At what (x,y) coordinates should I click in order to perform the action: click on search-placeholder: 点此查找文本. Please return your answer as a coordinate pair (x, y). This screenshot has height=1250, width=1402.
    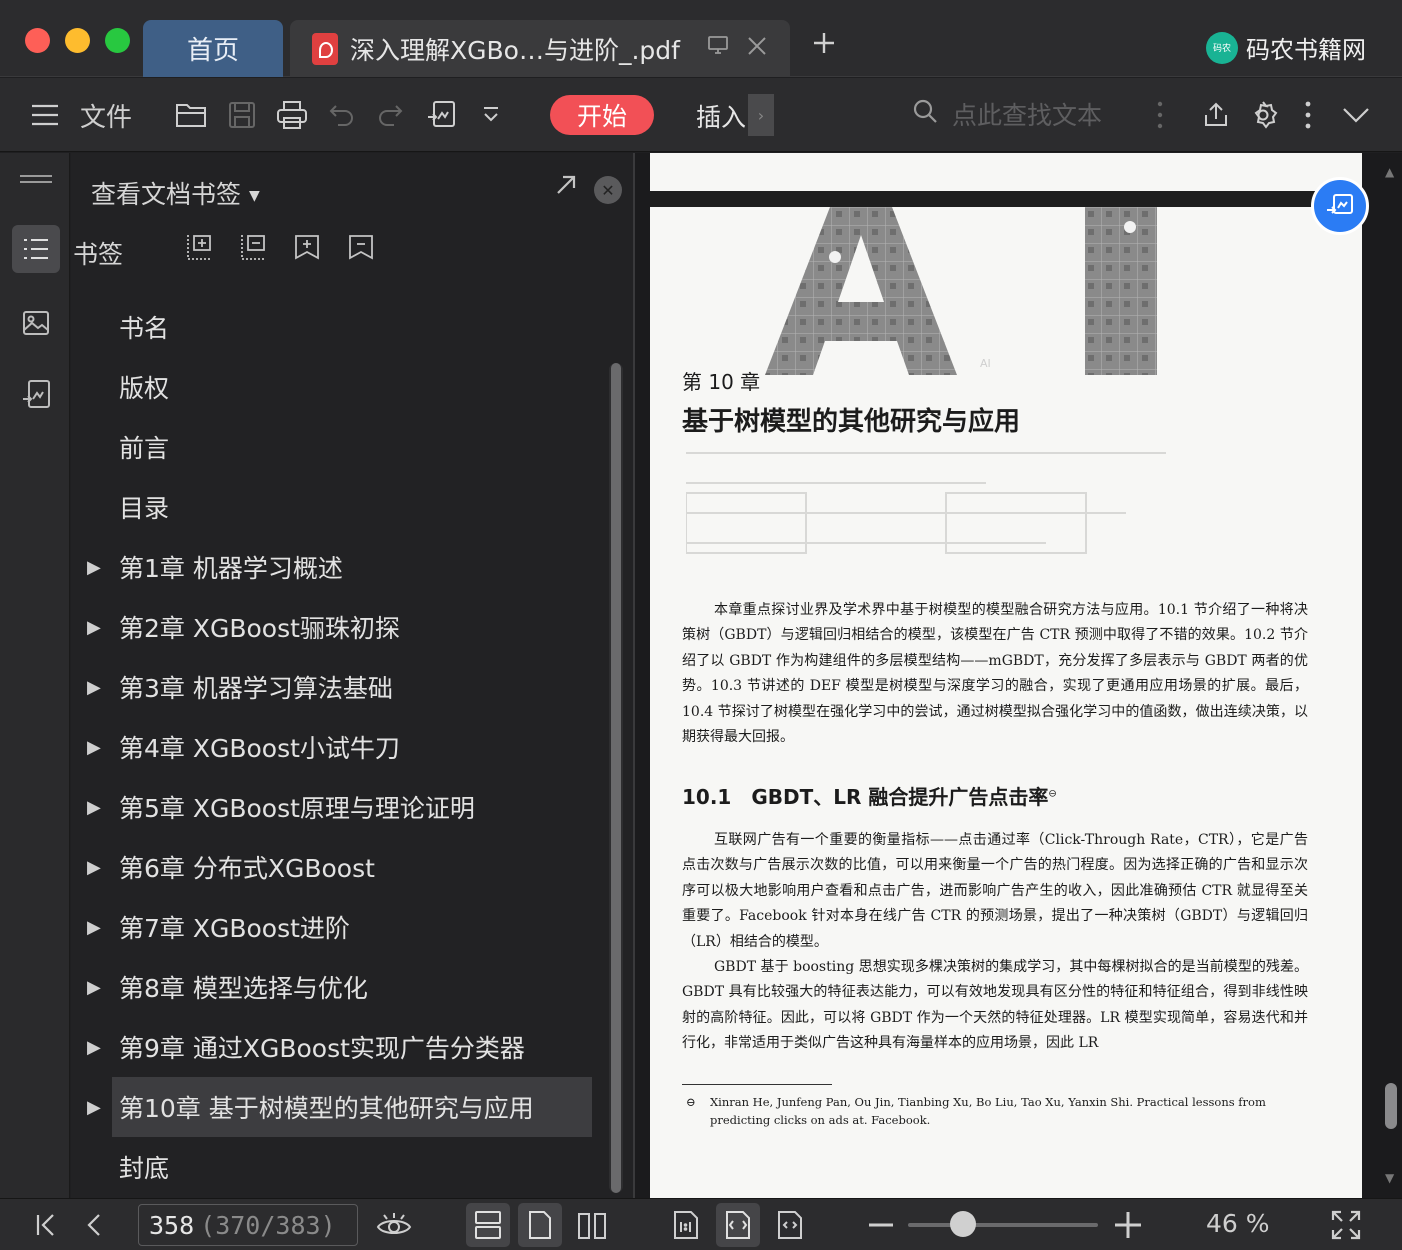
    Looking at the image, I should click on (1027, 114).